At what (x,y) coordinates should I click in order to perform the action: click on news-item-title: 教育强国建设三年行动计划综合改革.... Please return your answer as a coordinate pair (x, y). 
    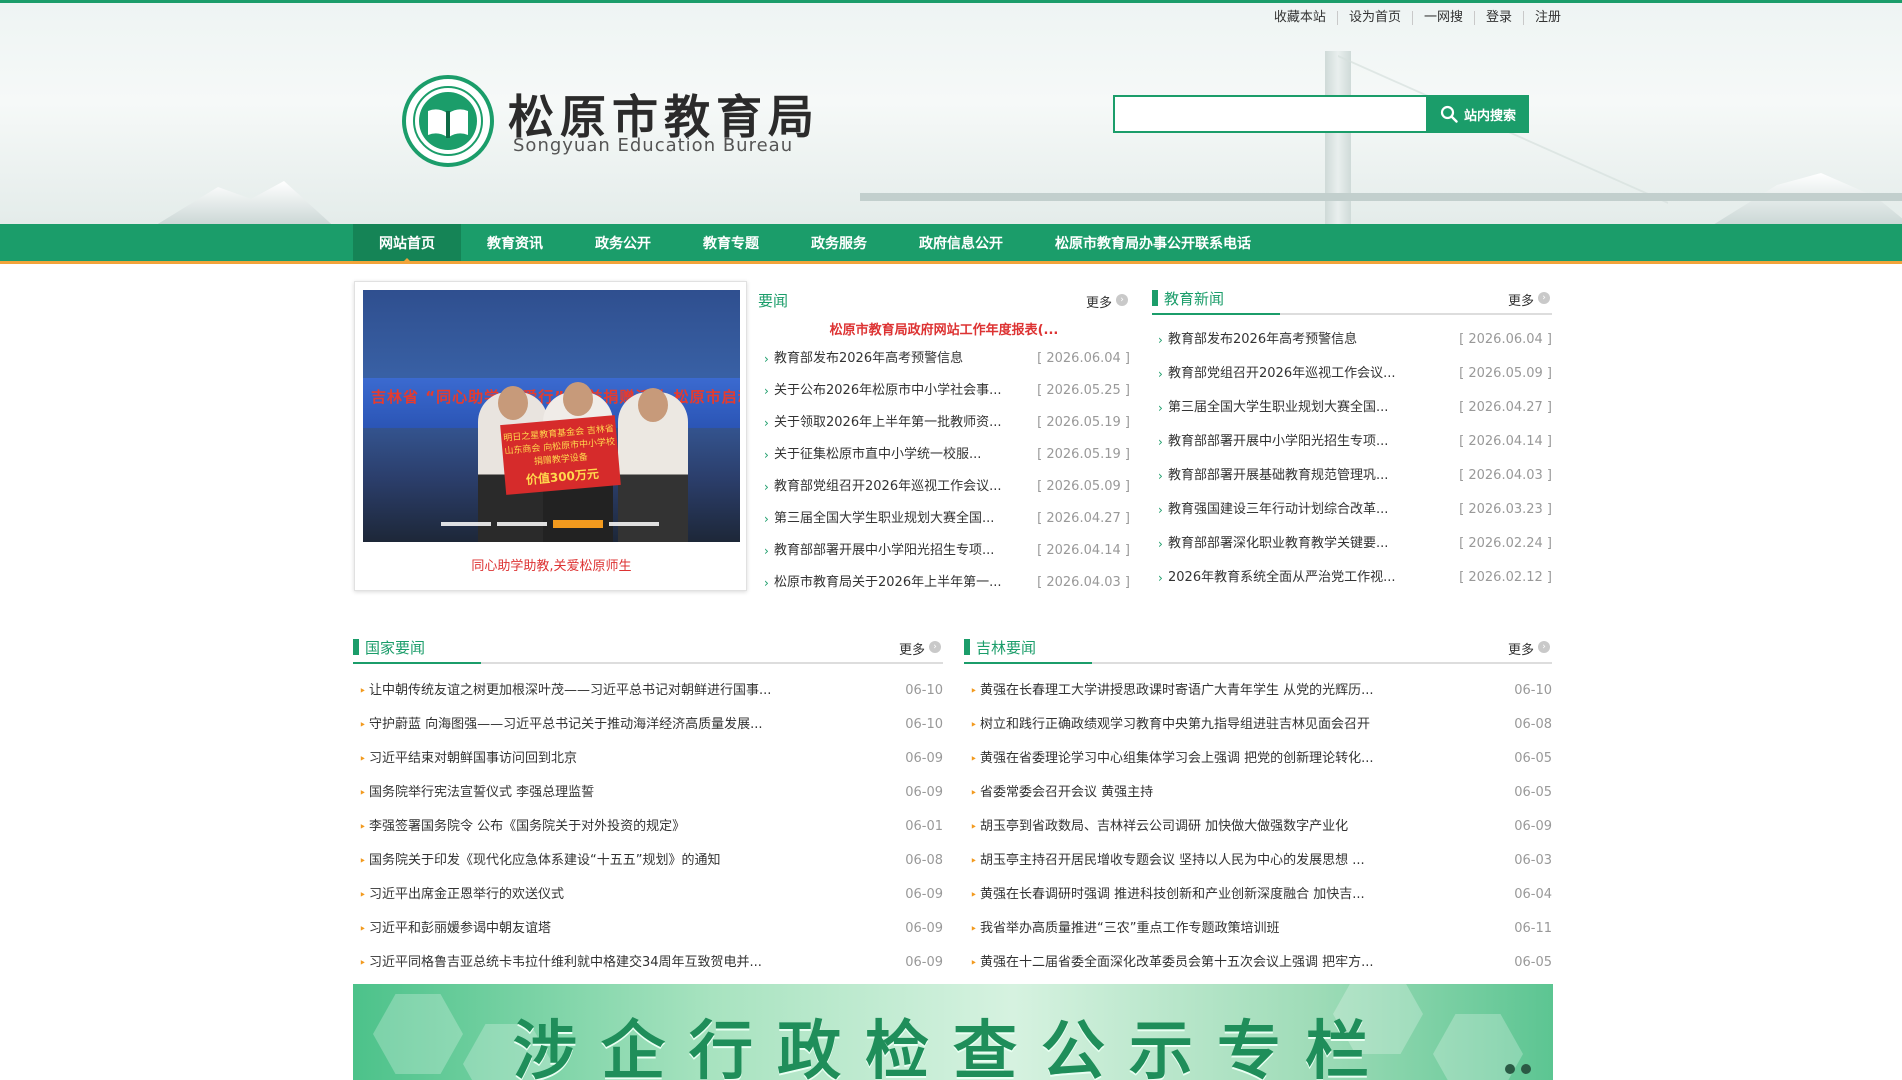
    Looking at the image, I should click on (1303, 510).